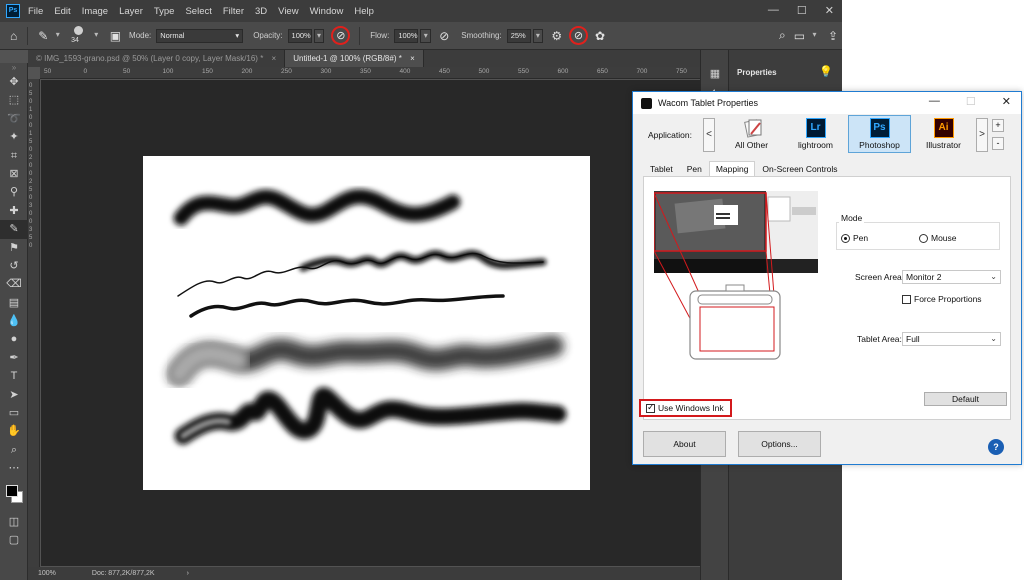  I want to click on menu-filter: Filter, so click(233, 11).